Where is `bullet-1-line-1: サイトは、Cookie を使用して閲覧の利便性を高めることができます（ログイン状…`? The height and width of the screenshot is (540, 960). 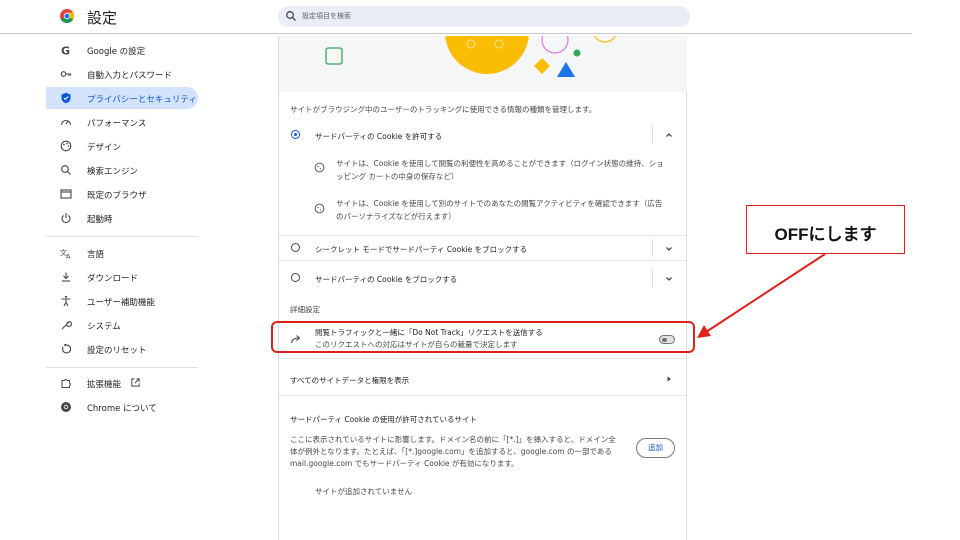 bullet-1-line-1: サイトは、Cookie を使用して閲覧の利便性を高めることができます（ログイン状… is located at coordinates (500, 163).